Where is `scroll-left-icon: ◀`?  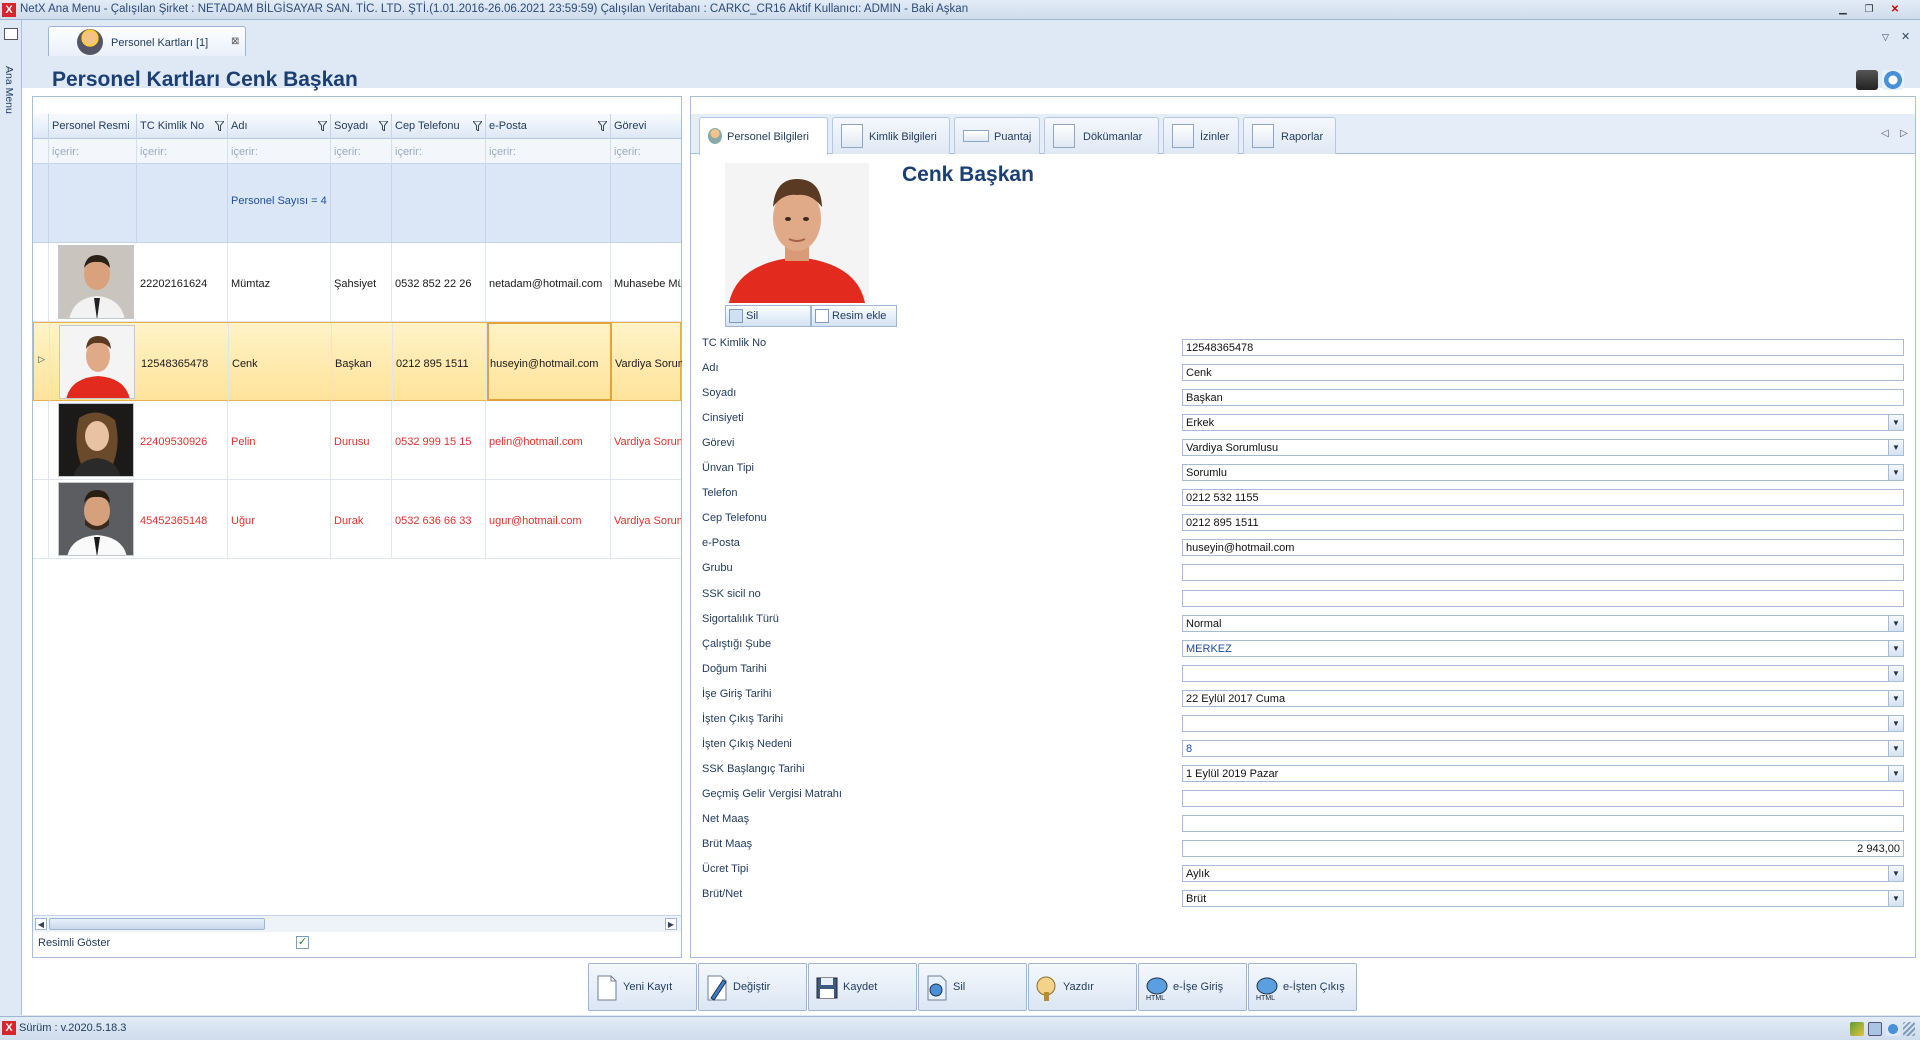
scroll-left-icon: ◀ is located at coordinates (41, 924).